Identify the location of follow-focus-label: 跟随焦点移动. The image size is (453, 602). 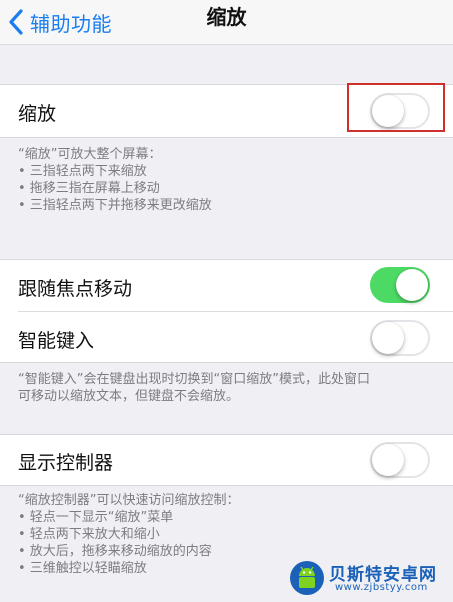
(75, 289).